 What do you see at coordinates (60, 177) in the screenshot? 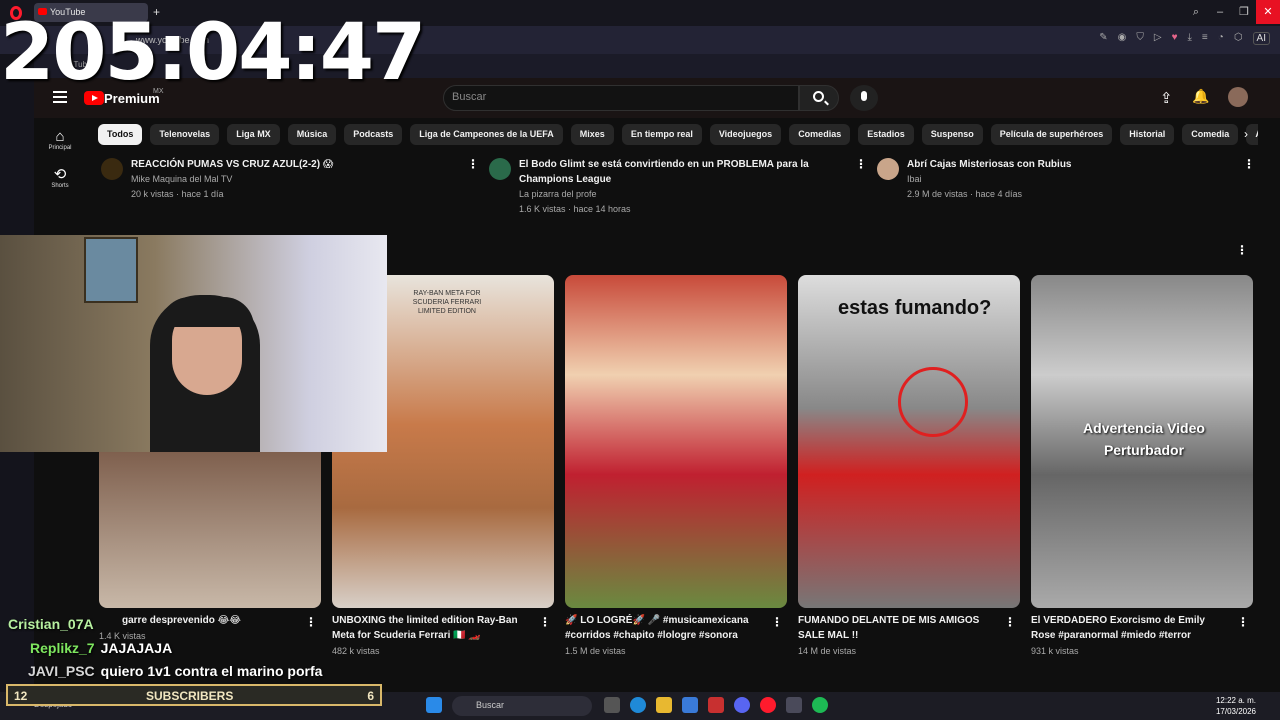
I see `nav-shorts: ⟲ Shorts` at bounding box center [60, 177].